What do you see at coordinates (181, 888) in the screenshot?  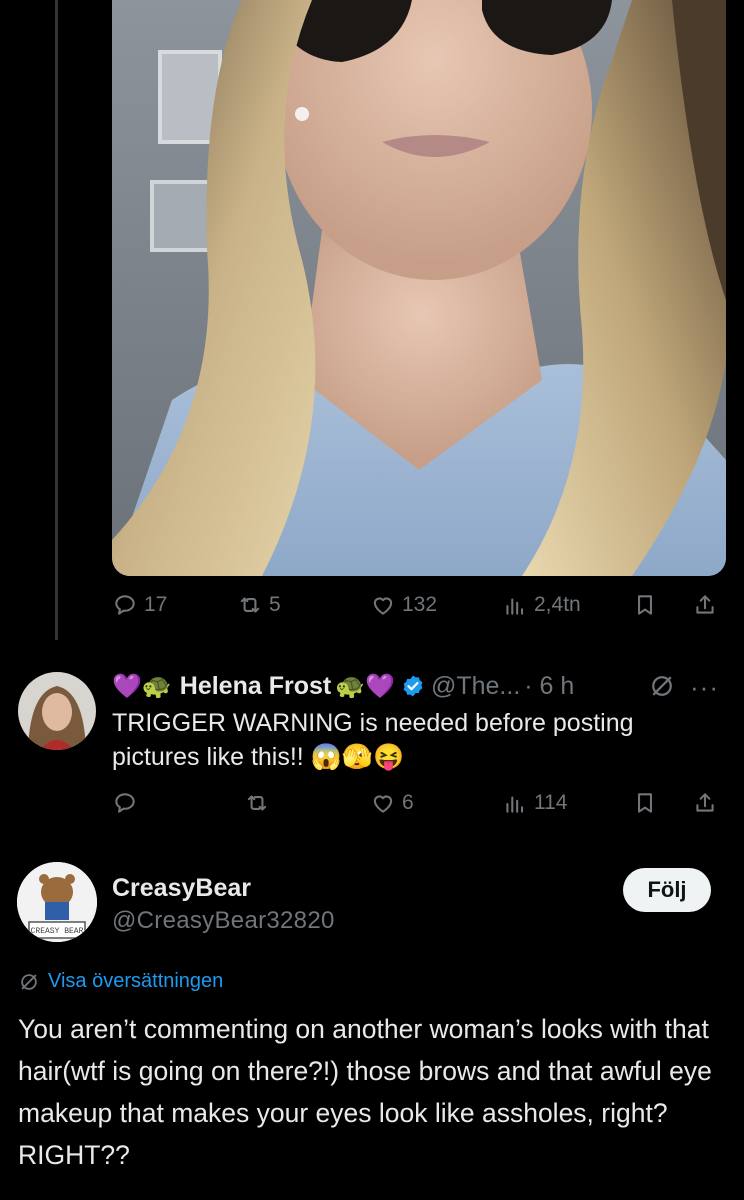 I see `display-name: CreasyBear` at bounding box center [181, 888].